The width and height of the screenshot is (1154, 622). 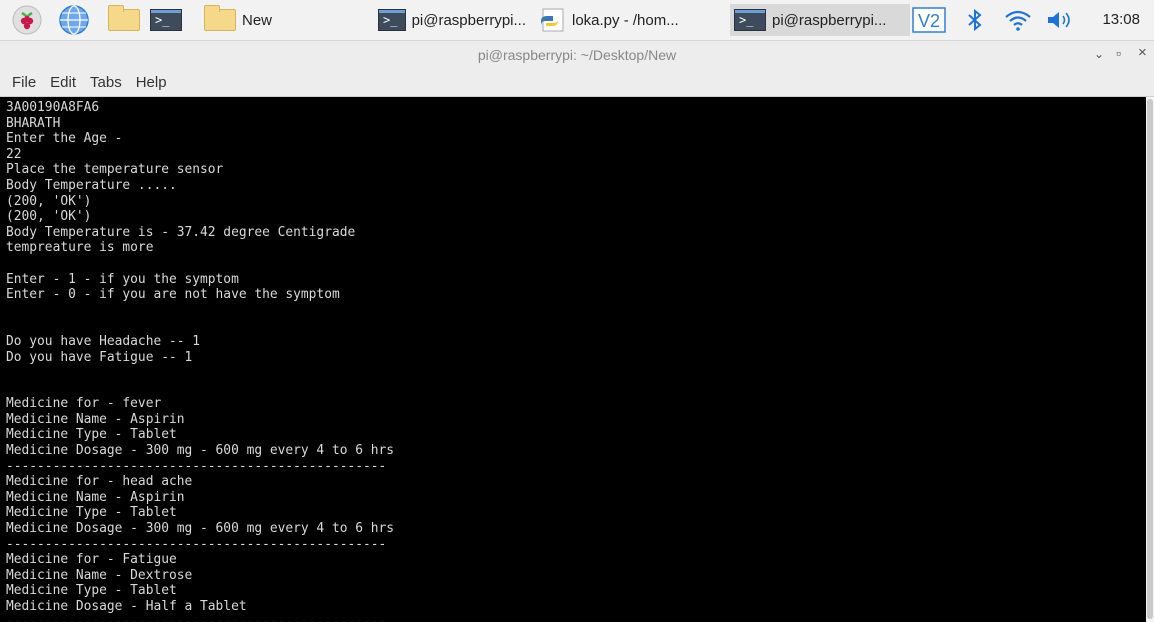 I want to click on file-manager-icon, so click(x=124, y=20).